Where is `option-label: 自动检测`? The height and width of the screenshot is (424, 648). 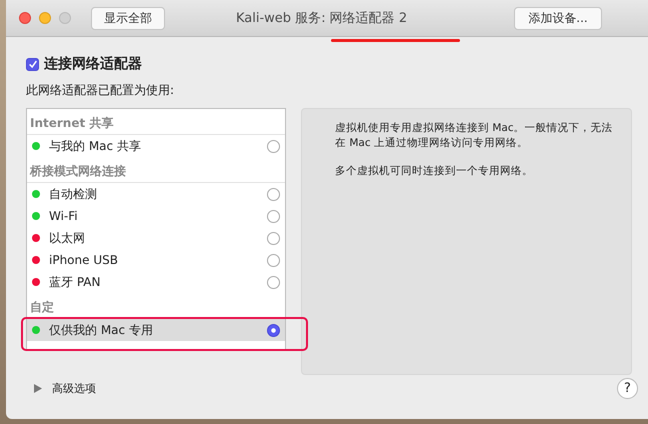 option-label: 自动检测 is located at coordinates (73, 194).